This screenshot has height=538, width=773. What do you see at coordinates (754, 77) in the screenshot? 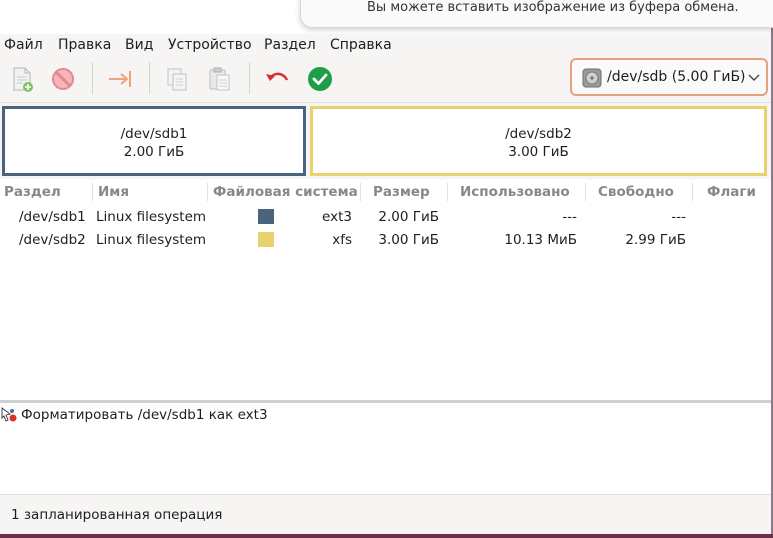
I see `chevron-down-icon` at bounding box center [754, 77].